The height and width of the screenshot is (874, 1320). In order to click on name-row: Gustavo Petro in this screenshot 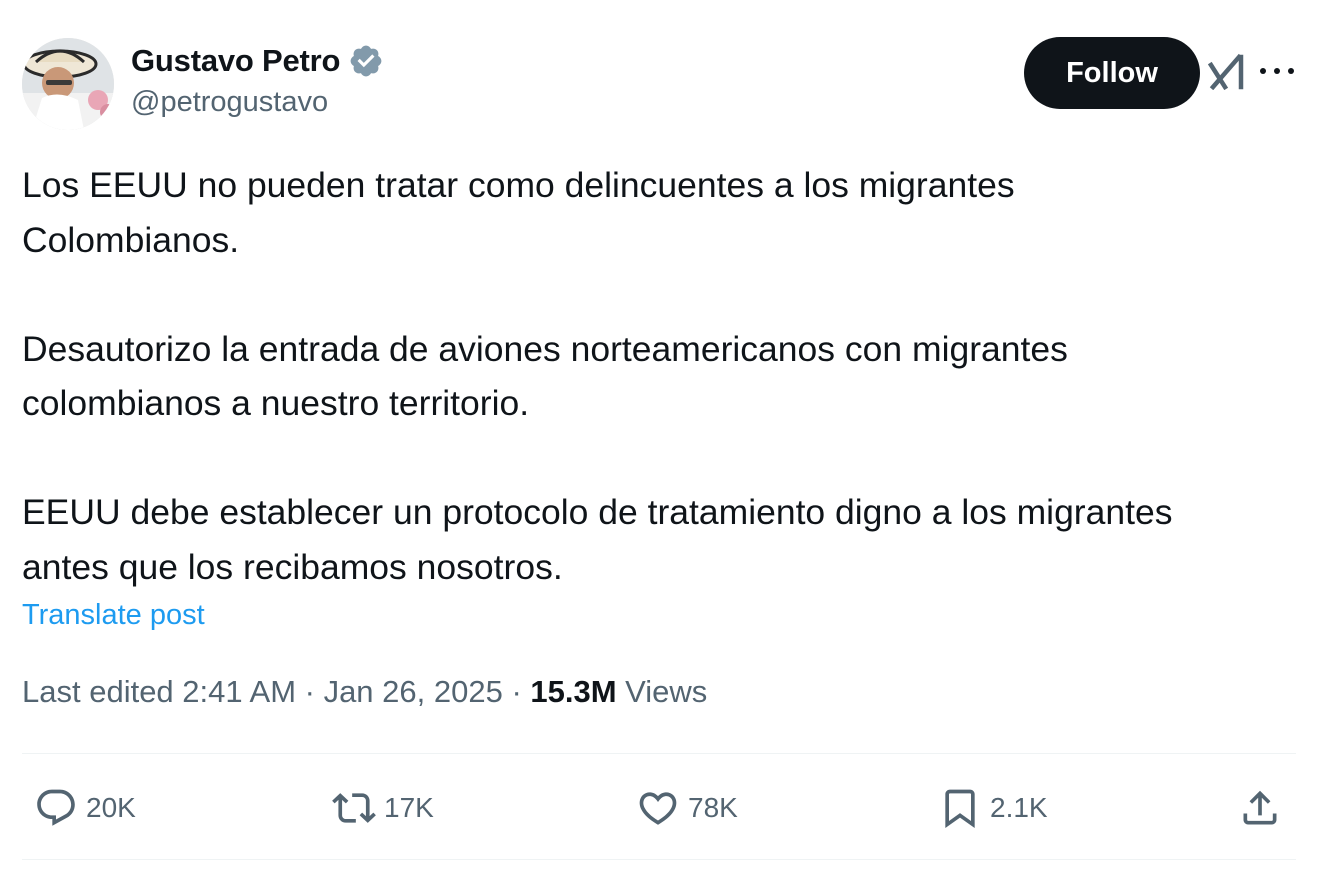, I will do `click(257, 61)`.